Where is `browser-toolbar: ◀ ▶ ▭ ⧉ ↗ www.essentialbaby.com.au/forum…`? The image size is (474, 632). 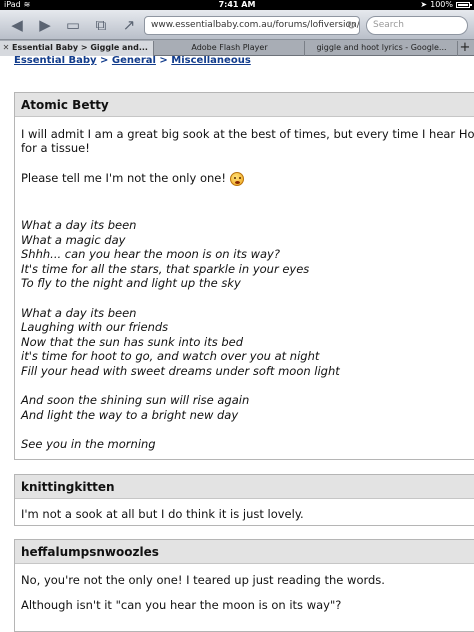 browser-toolbar: ◀ ▶ ▭ ⧉ ↗ www.essentialbaby.com.au/forum… is located at coordinates (237, 25).